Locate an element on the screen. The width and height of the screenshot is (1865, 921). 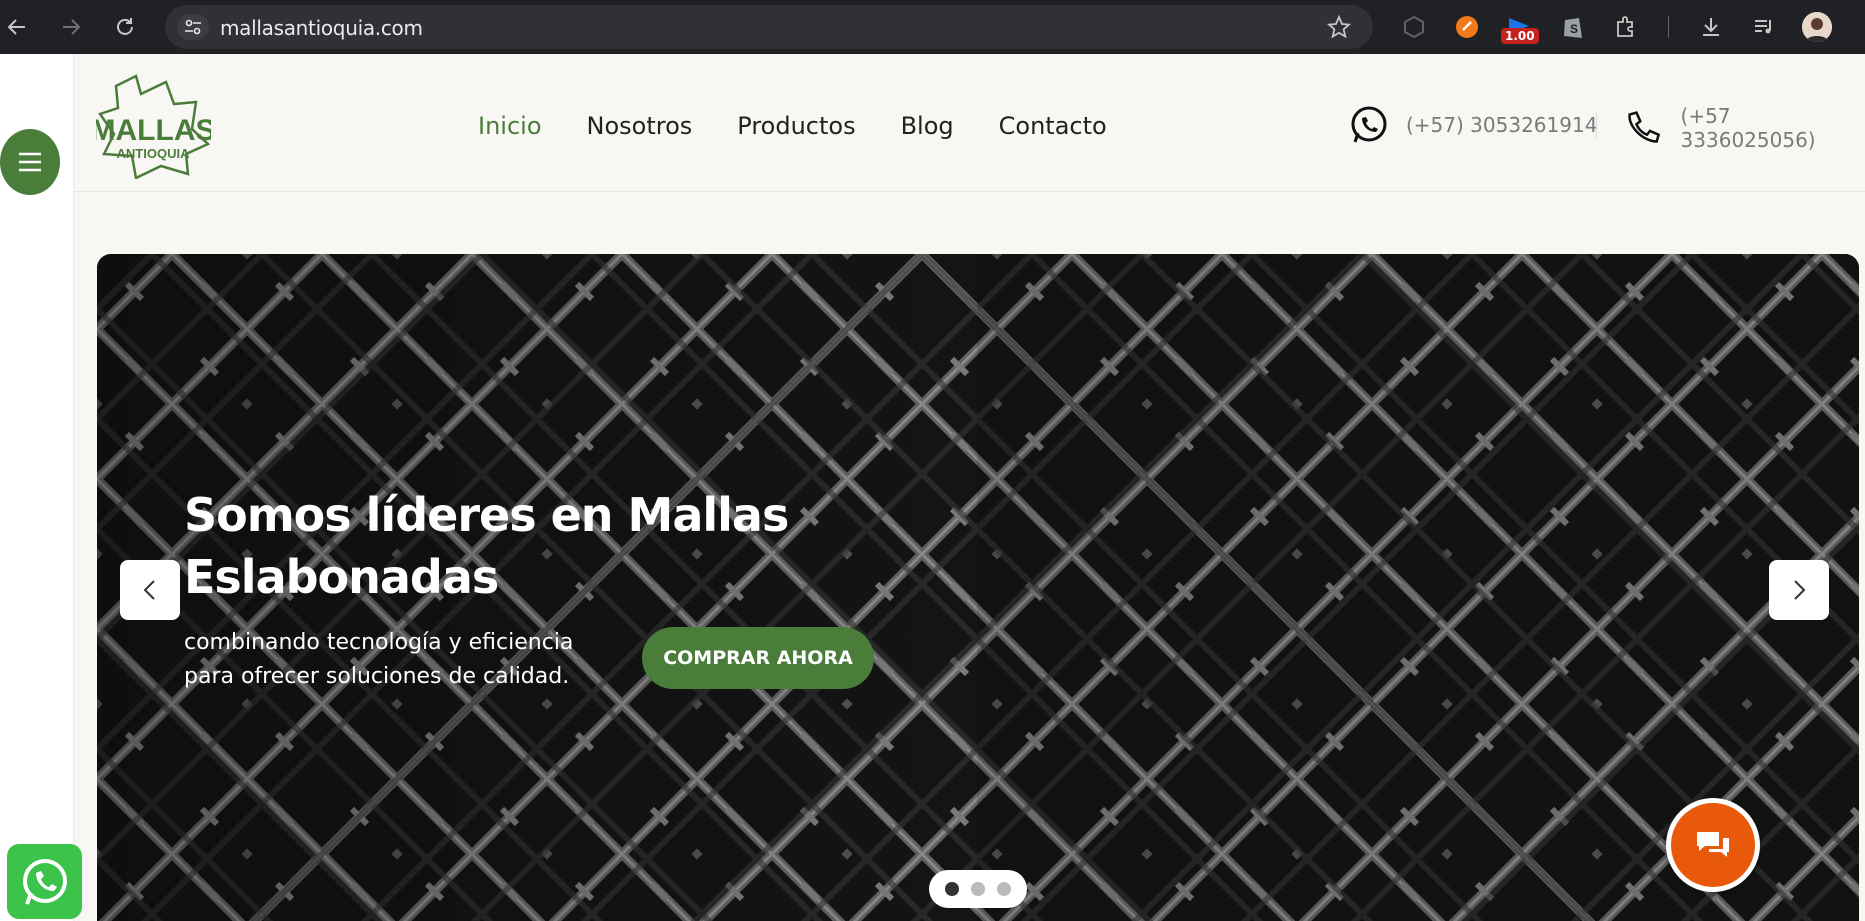
chevron-left-icon is located at coordinates (149, 590).